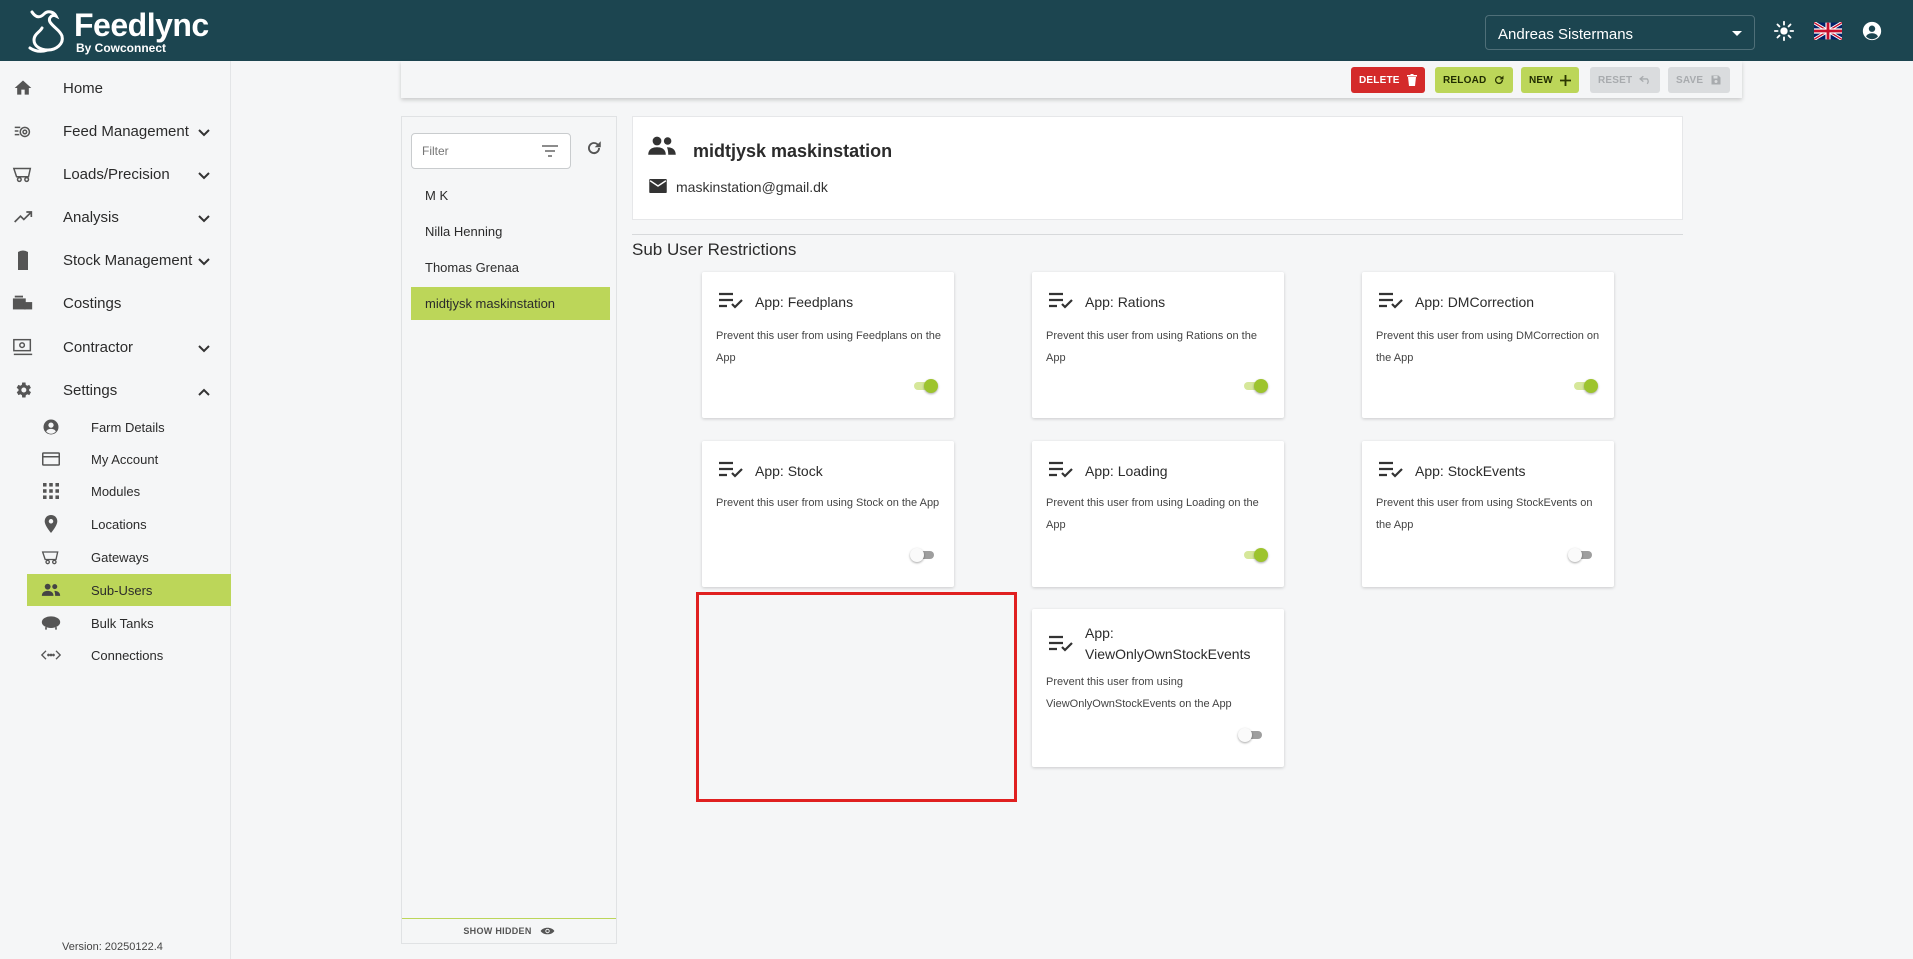 This screenshot has height=959, width=1913. I want to click on show-hidden-label: SHOW HIDDEN, so click(497, 931).